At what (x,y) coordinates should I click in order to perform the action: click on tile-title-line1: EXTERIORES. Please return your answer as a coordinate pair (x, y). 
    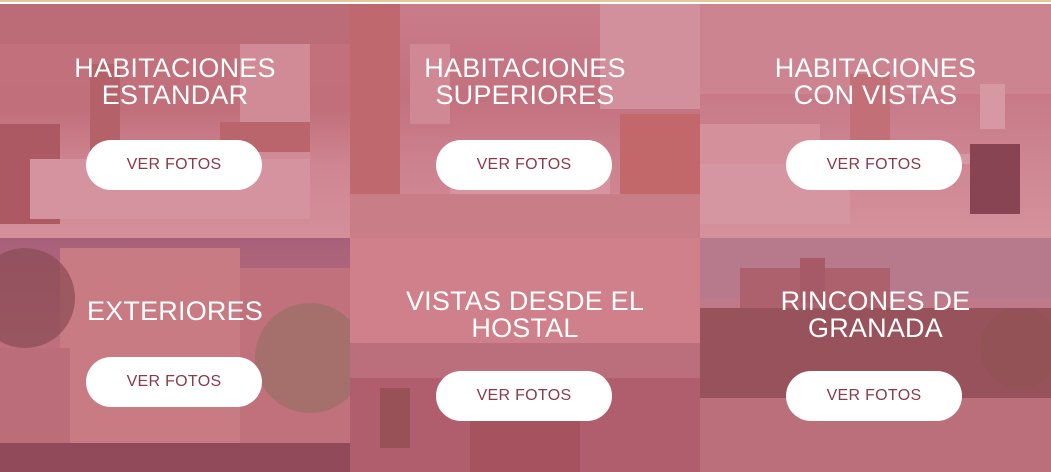
    Looking at the image, I should click on (175, 311).